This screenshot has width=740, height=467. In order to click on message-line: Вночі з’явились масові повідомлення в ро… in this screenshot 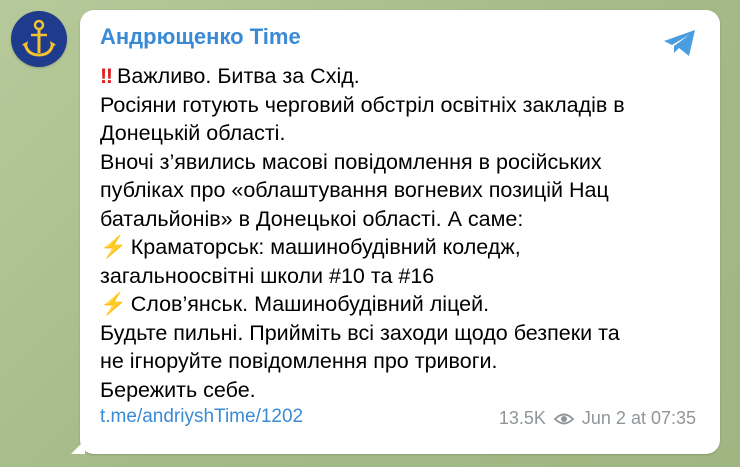, I will do `click(351, 161)`.